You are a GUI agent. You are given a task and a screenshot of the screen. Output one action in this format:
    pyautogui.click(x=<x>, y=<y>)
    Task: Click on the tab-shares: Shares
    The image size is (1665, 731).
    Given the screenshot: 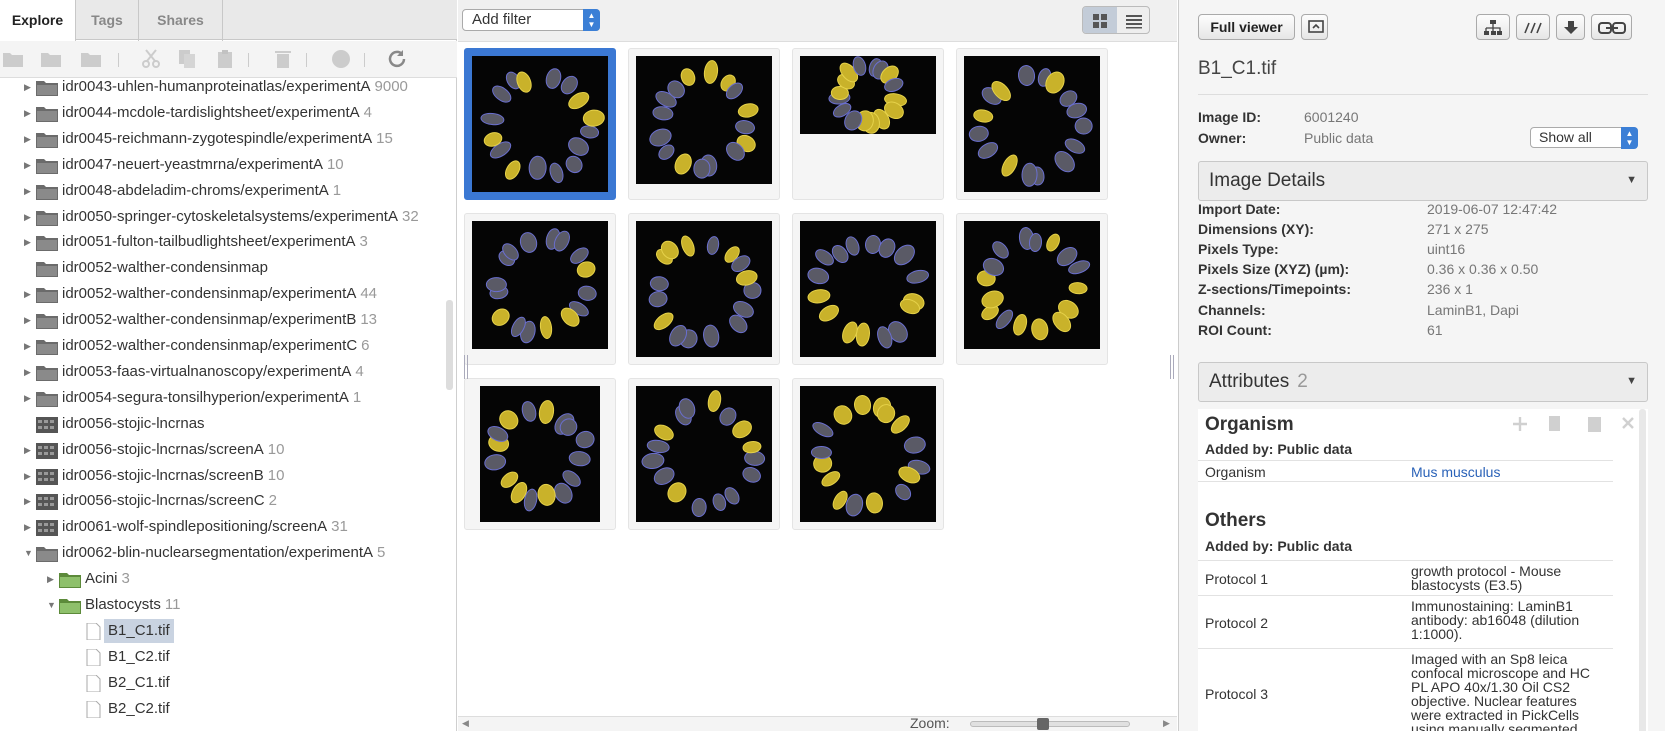 What is the action you would take?
    pyautogui.click(x=181, y=20)
    